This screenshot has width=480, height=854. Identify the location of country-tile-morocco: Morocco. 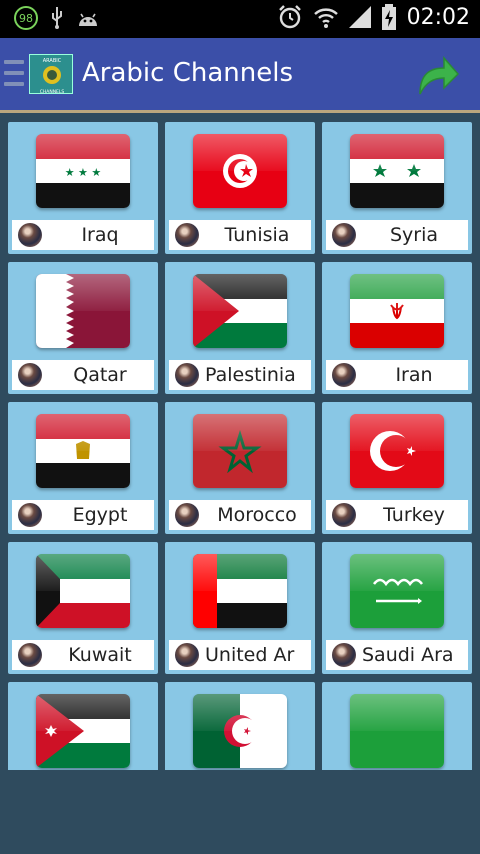
(240, 468).